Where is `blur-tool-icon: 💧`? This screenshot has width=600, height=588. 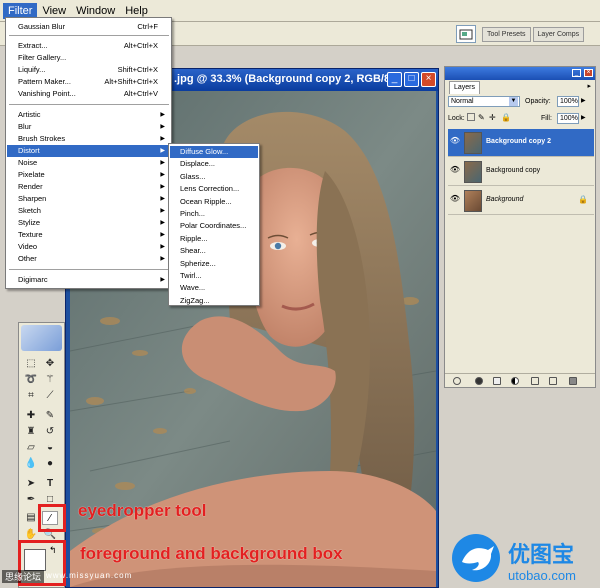 blur-tool-icon: 💧 is located at coordinates (31, 464).